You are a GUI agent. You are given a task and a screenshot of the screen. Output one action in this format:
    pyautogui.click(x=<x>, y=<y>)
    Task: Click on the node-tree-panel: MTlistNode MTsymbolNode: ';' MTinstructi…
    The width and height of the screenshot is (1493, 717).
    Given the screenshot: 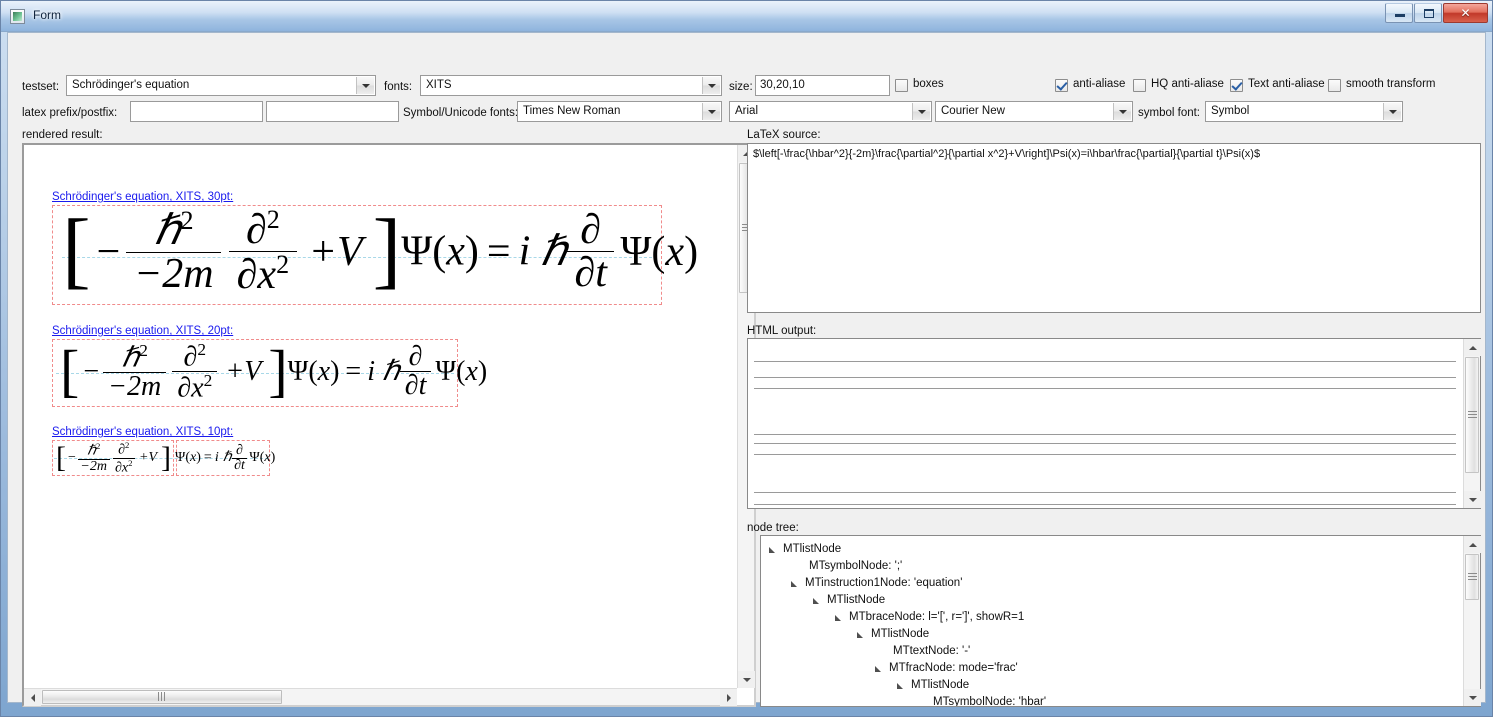 What is the action you would take?
    pyautogui.click(x=1120, y=621)
    